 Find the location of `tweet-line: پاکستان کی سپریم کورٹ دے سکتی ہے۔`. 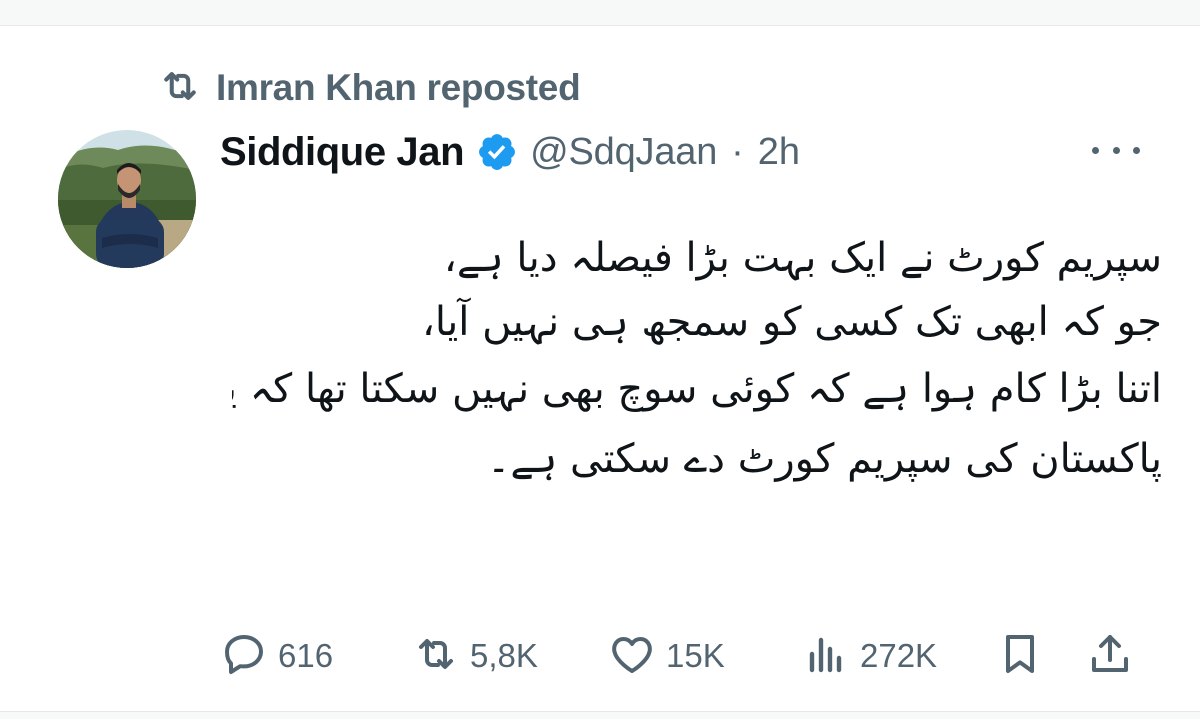

tweet-line: پاکستان کی سپریم کورٹ دے سکتی ہے۔ is located at coordinates (824, 459).